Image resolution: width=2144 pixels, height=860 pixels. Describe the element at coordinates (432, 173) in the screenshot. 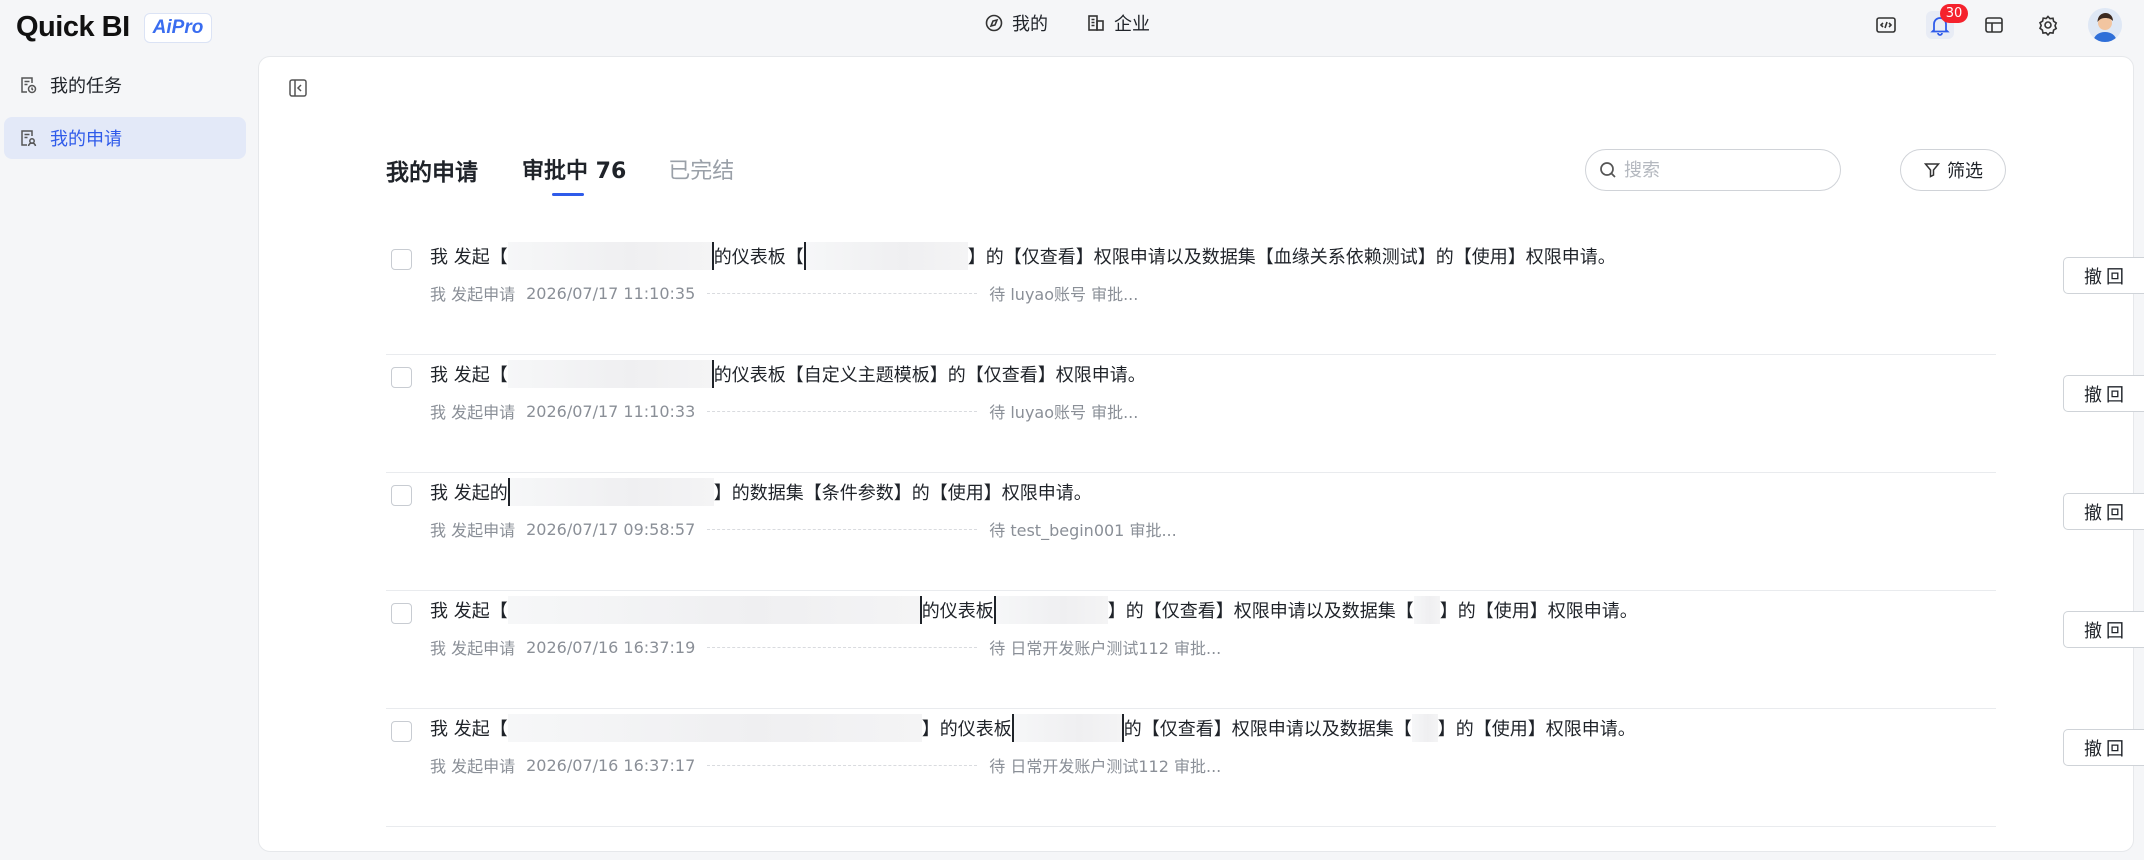

I see `page-title: 我的申请` at that location.